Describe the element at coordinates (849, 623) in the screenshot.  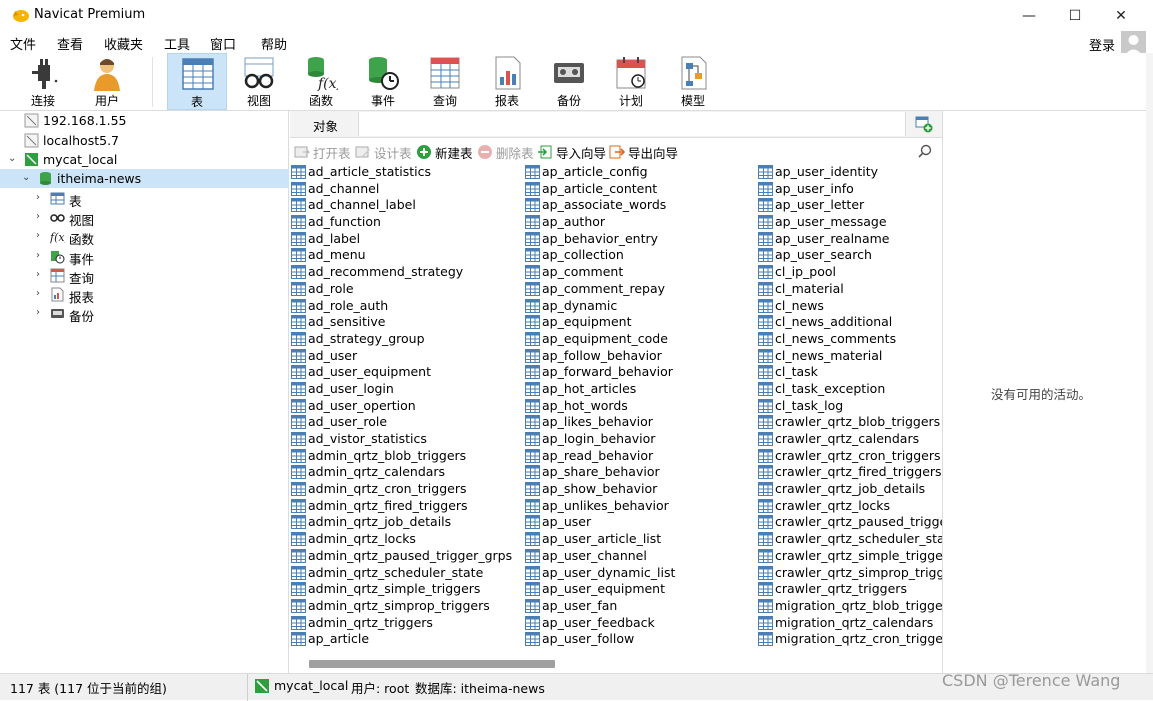
I see `table-list-item: migration_qrtz_calendars` at that location.